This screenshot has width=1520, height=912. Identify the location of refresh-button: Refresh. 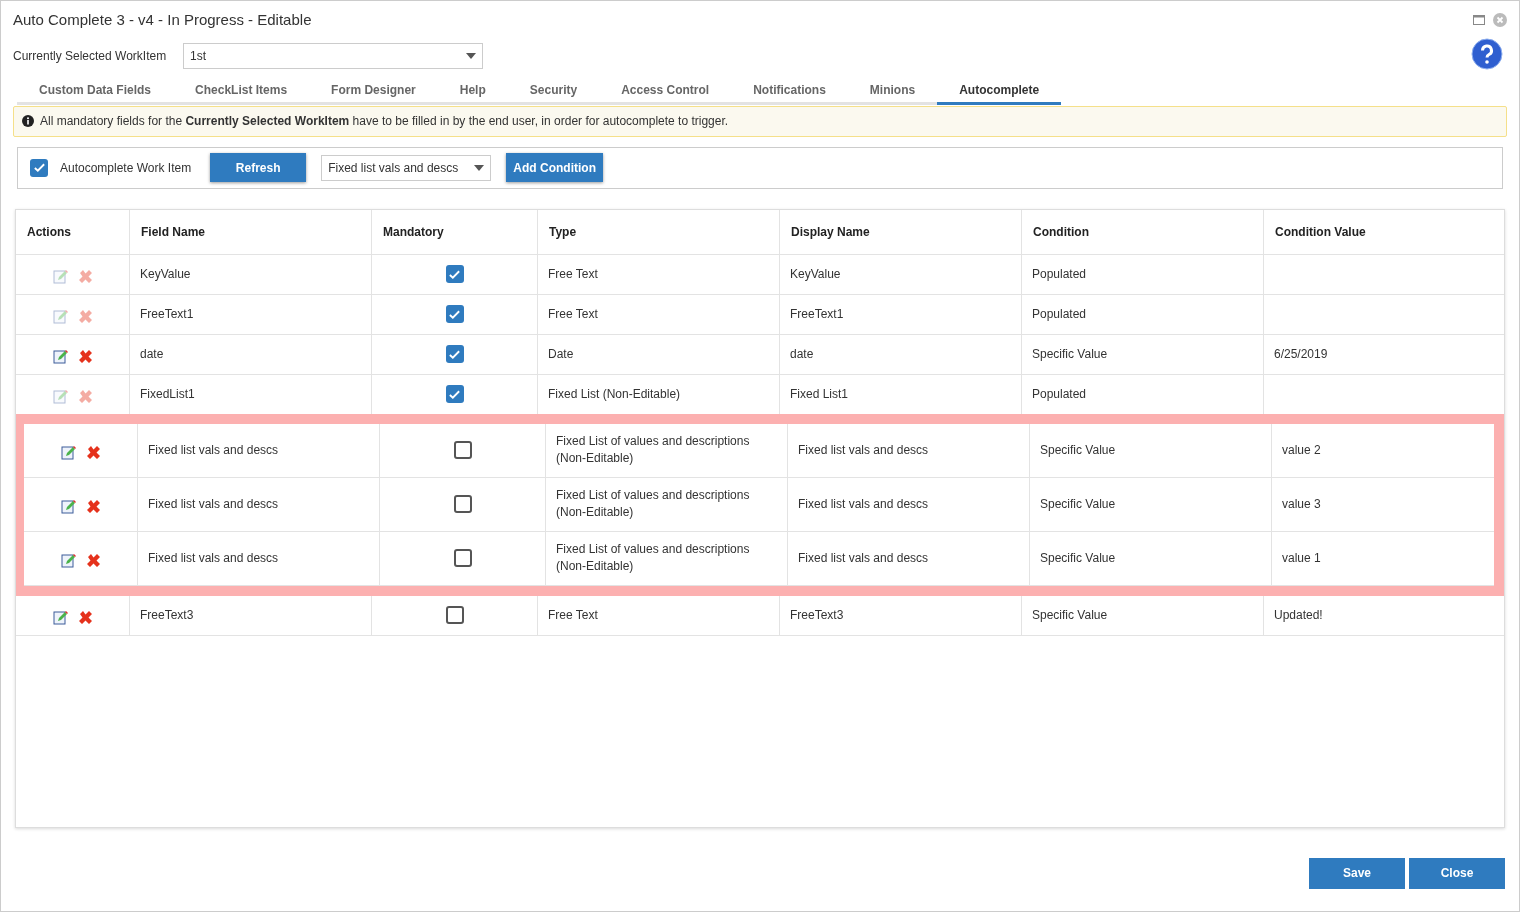
(258, 167).